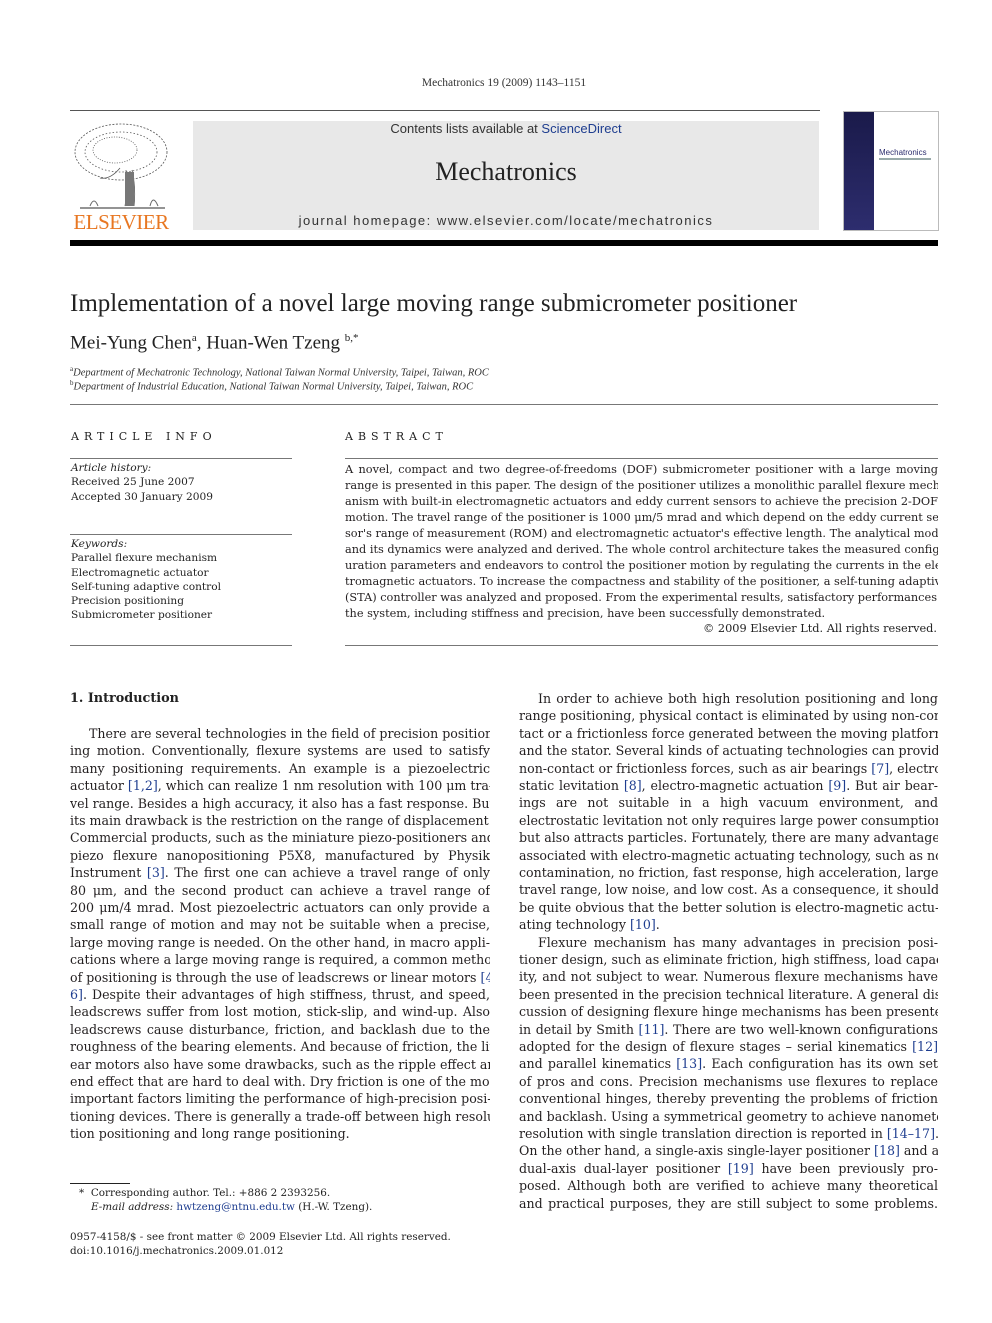 The width and height of the screenshot is (992, 1323). I want to click on footnote-star: *, so click(82, 1193).